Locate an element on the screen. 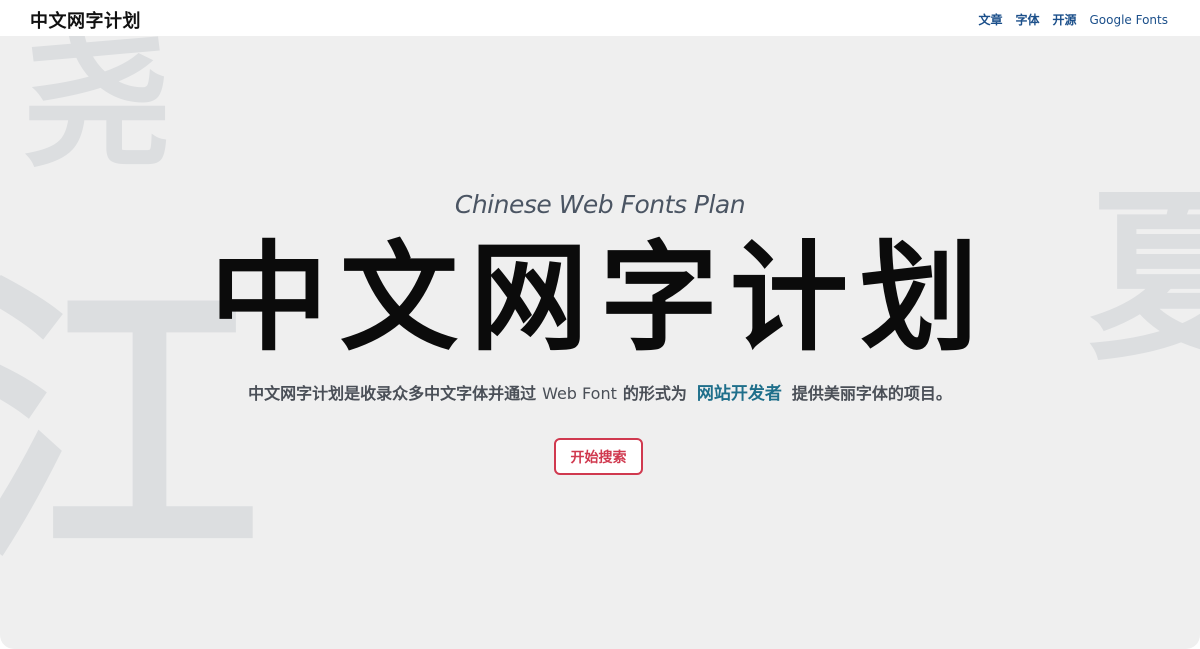 Image resolution: width=1200 pixels, height=649 pixels. description-text-3: 提供美丽字体的项目。 is located at coordinates (871, 393).